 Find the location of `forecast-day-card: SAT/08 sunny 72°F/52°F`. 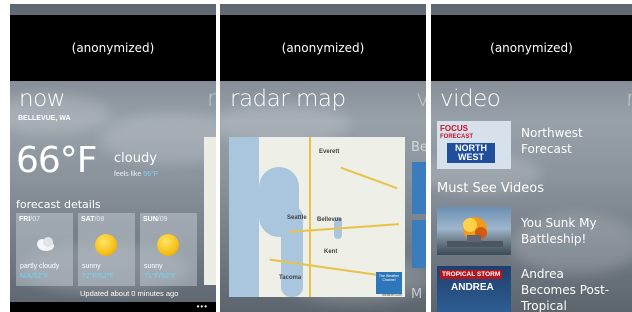

forecast-day-card: SAT/08 sunny 72°F/52°F is located at coordinates (106, 249).